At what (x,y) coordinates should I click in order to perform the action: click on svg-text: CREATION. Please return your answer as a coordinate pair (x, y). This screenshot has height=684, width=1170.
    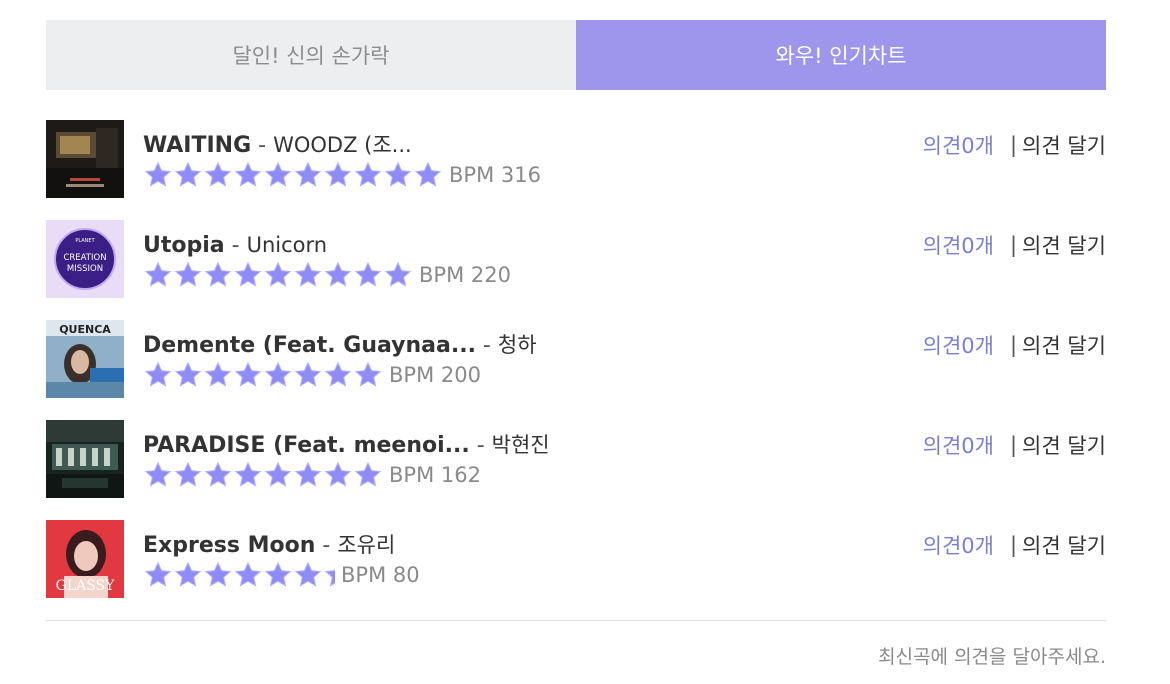
    Looking at the image, I should click on (84, 258).